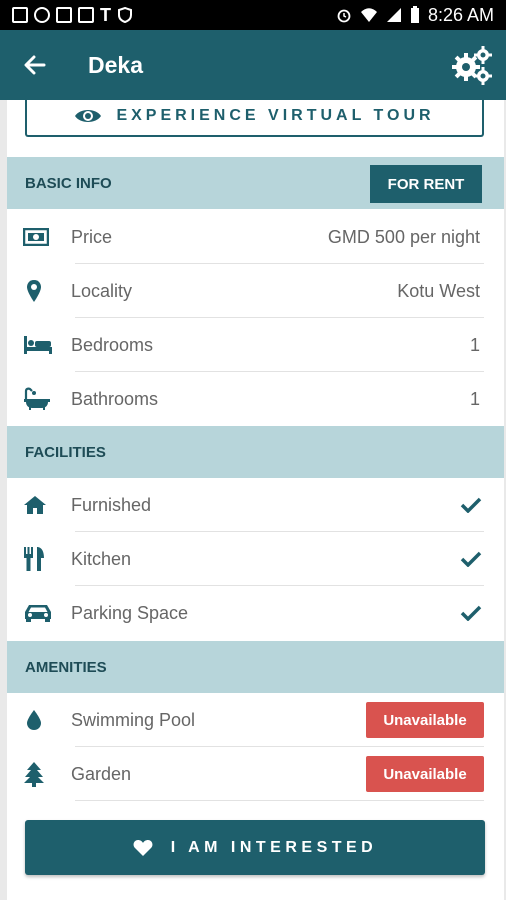 The image size is (506, 900). Describe the element at coordinates (112, 344) in the screenshot. I see `row-label: Bedrooms` at that location.